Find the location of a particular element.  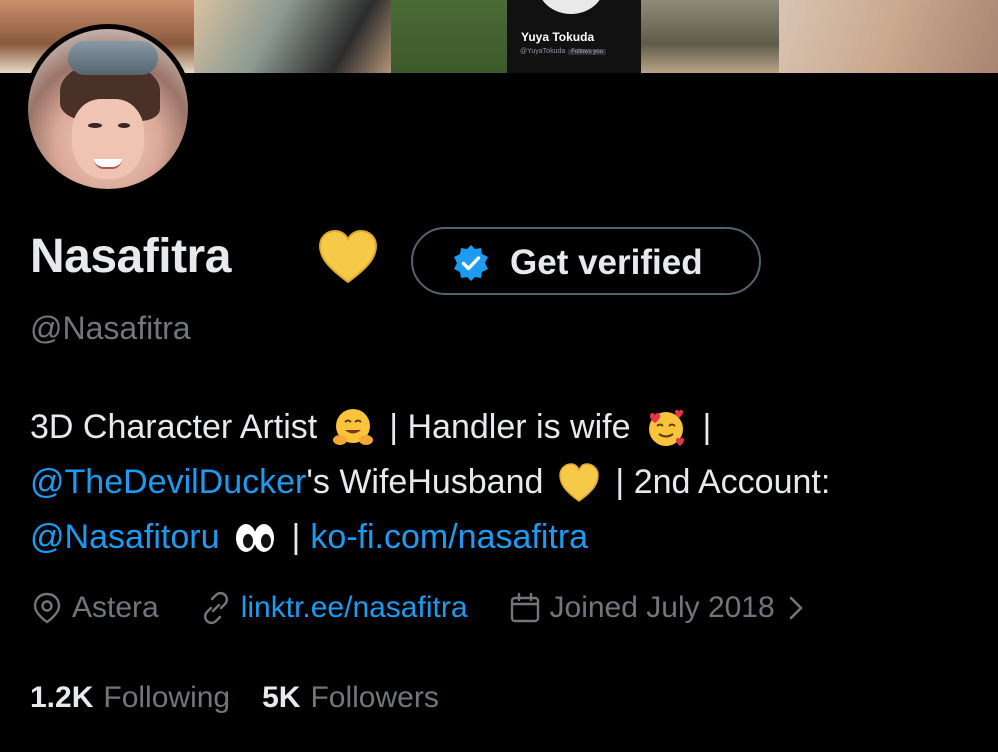

smiling-hearts-face-icon is located at coordinates (667, 427).